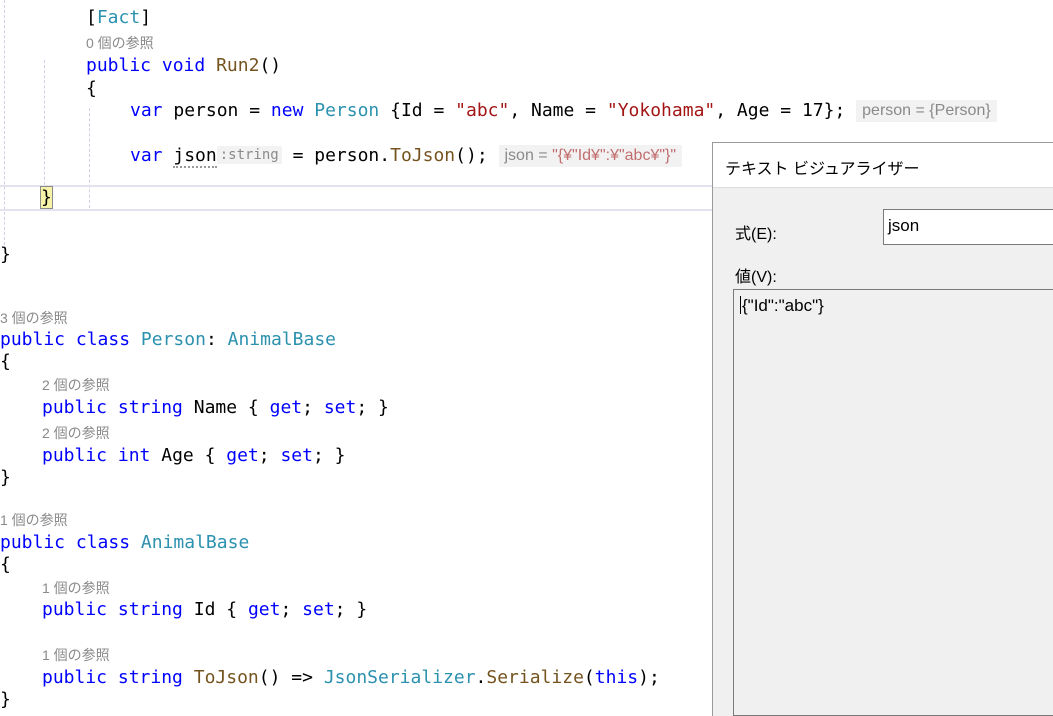 The height and width of the screenshot is (716, 1053). What do you see at coordinates (193, 456) in the screenshot?
I see `code-line-age-property: public int Age { get; set; }` at bounding box center [193, 456].